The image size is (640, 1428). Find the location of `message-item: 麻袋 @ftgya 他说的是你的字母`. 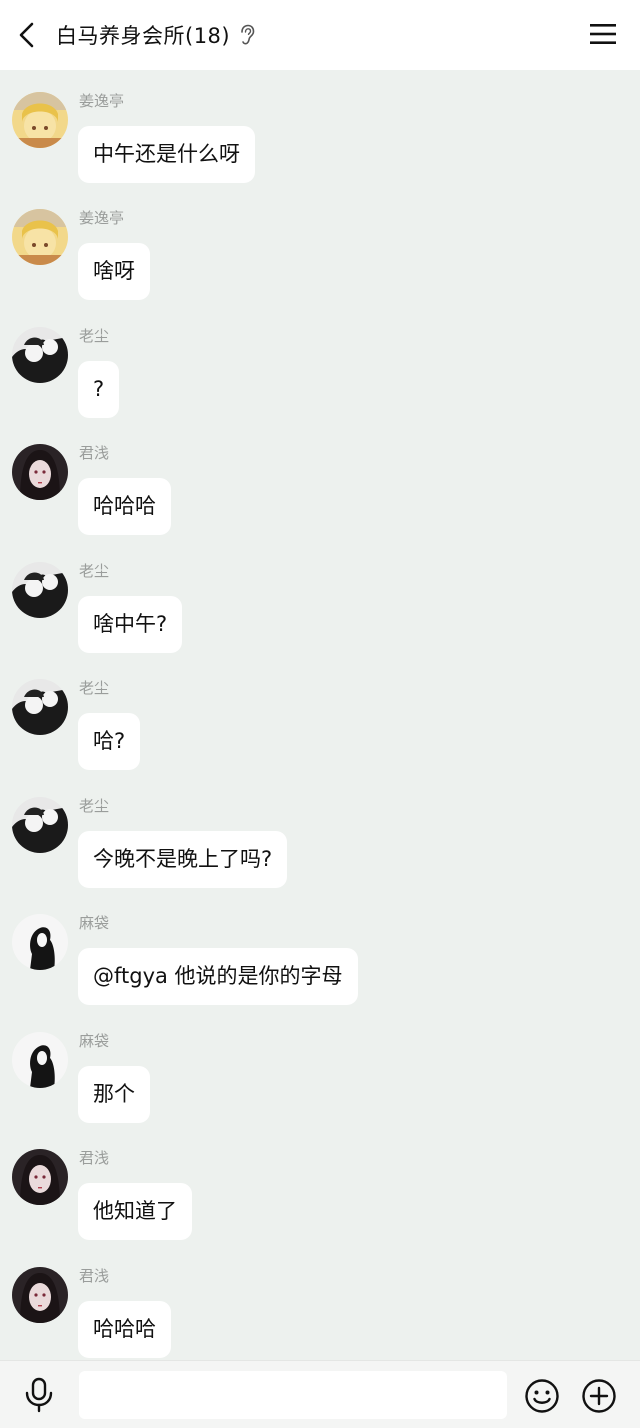

message-item: 麻袋 @ftgya 他说的是你的字母 is located at coordinates (320, 957).